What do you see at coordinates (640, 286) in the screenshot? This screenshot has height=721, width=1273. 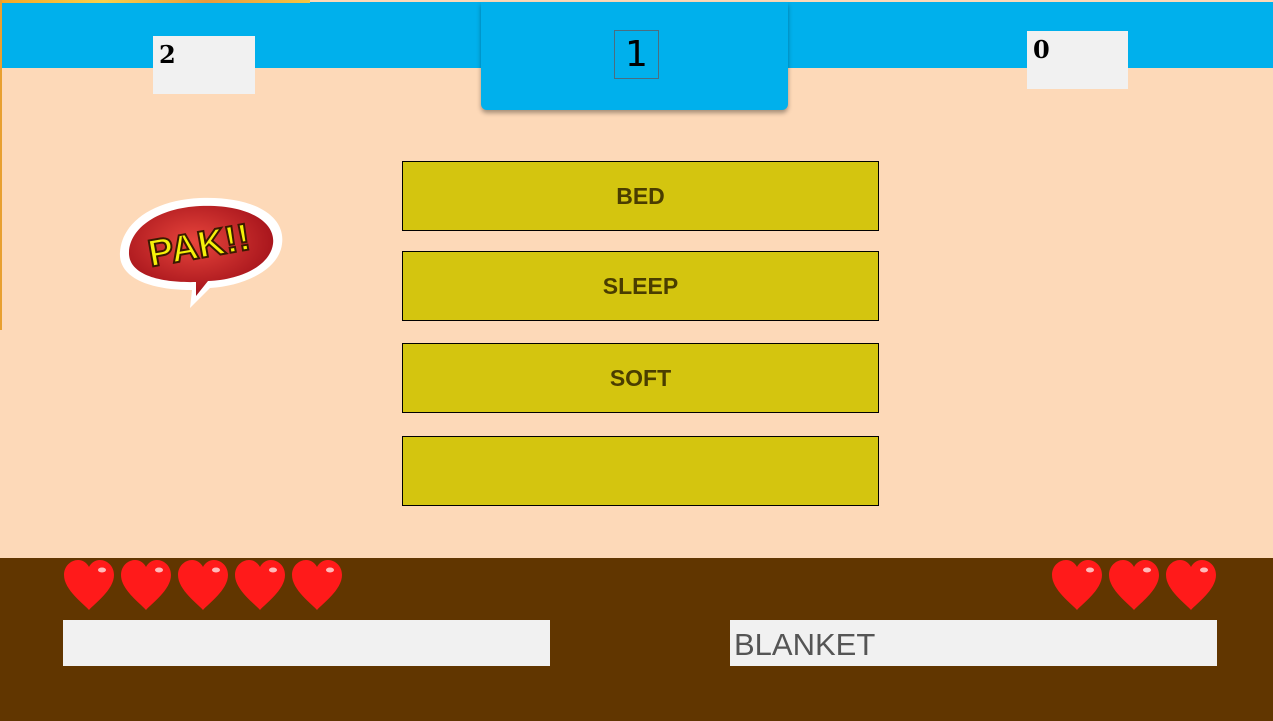 I see `clue-word-slot: SLEEP` at bounding box center [640, 286].